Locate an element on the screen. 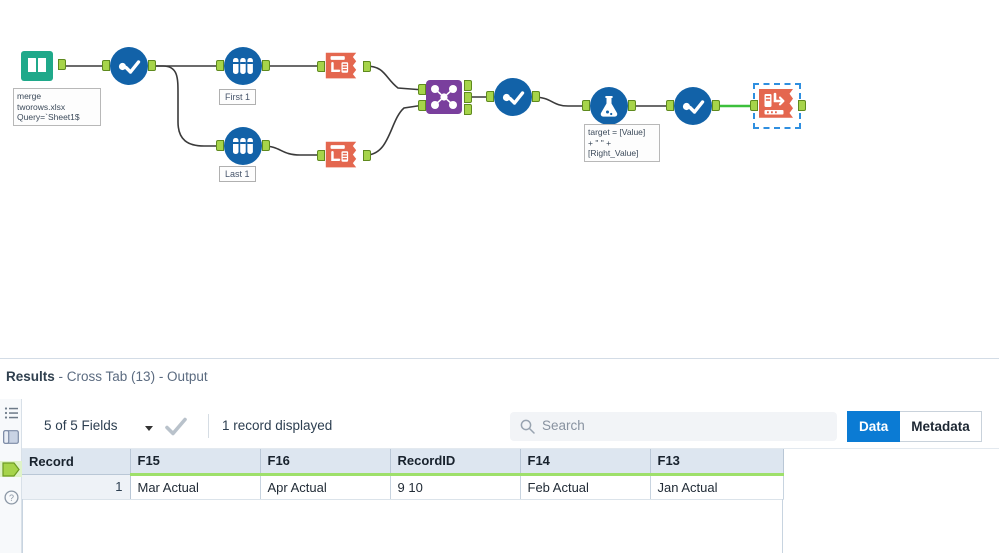 Image resolution: width=999 pixels, height=553 pixels. help-icon: ? is located at coordinates (11, 497).